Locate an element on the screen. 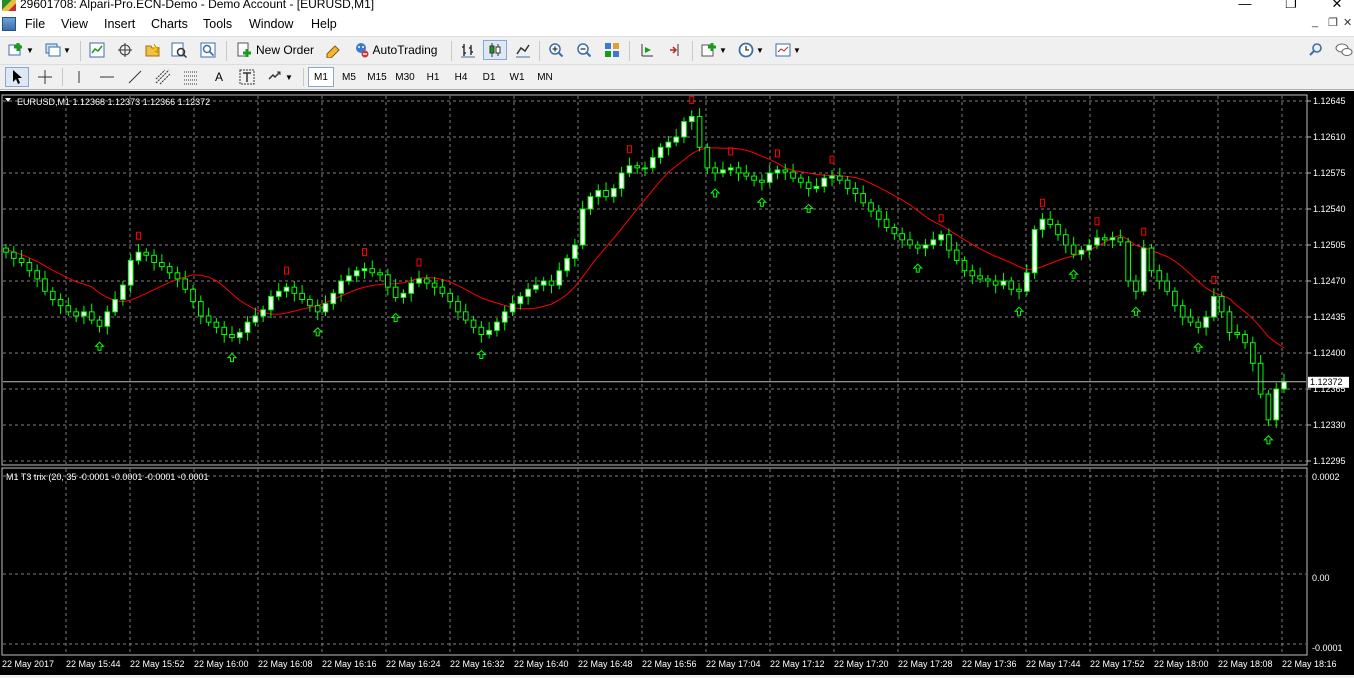  cursor-button is located at coordinates (17, 77).